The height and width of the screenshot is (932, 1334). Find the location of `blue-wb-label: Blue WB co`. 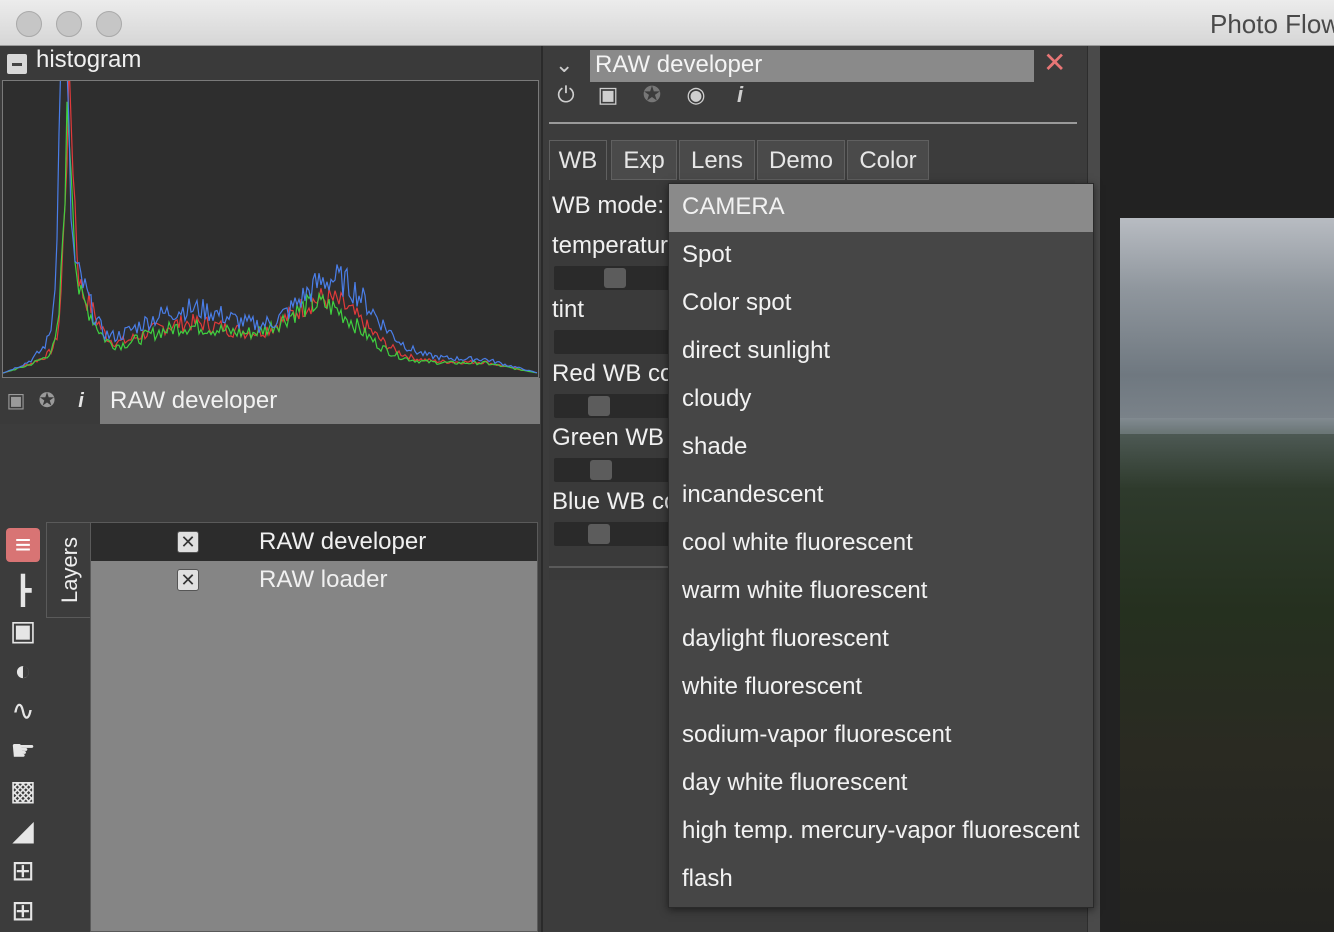

blue-wb-label: Blue WB co is located at coordinates (615, 501).